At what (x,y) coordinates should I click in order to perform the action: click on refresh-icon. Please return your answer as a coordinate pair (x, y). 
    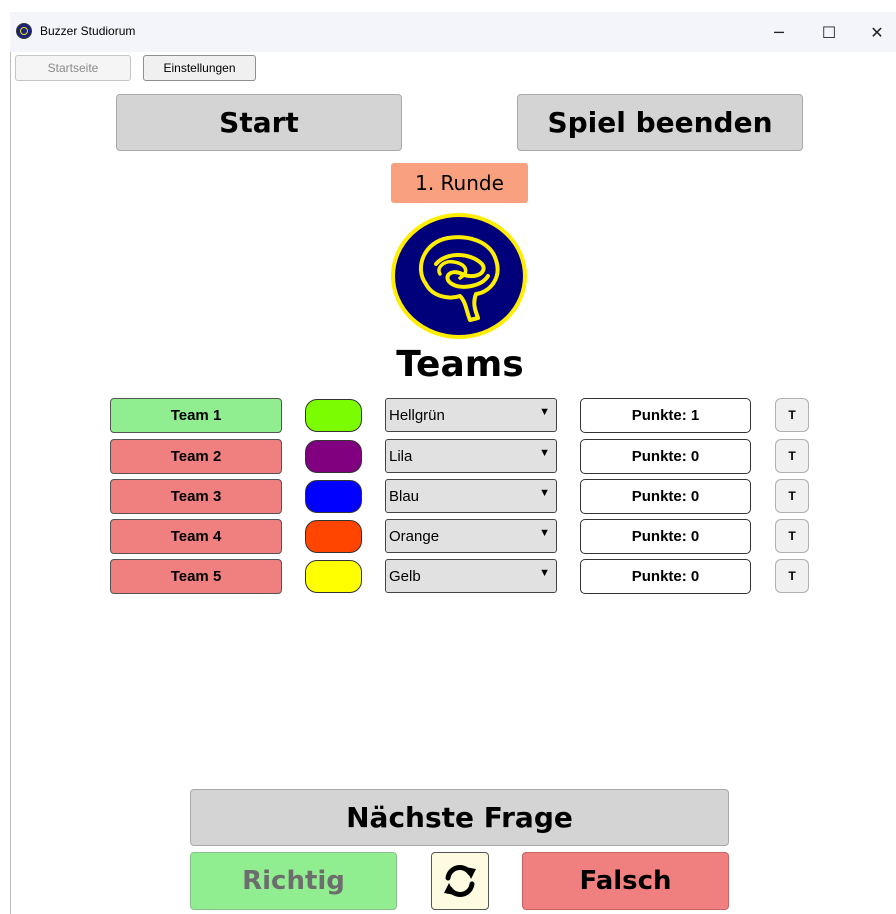
    Looking at the image, I should click on (460, 881).